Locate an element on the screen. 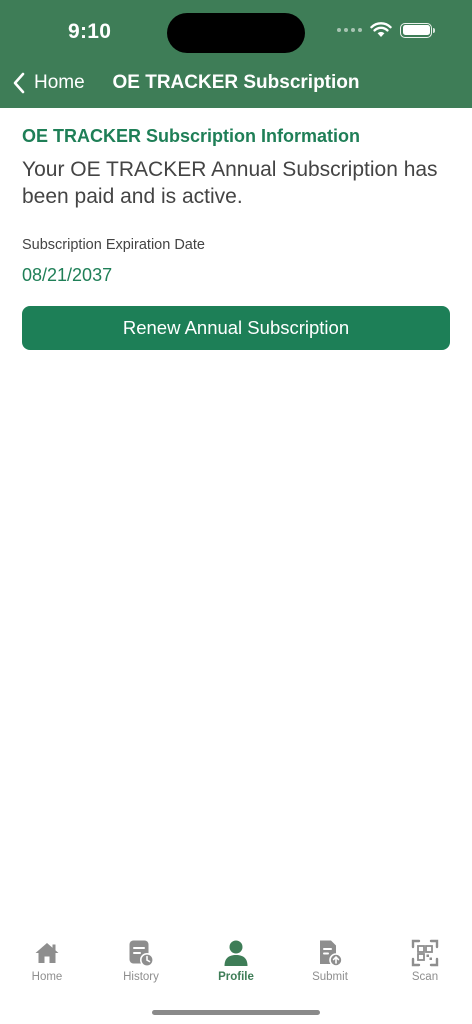 This screenshot has width=472, height=1024. person-icon is located at coordinates (236, 953).